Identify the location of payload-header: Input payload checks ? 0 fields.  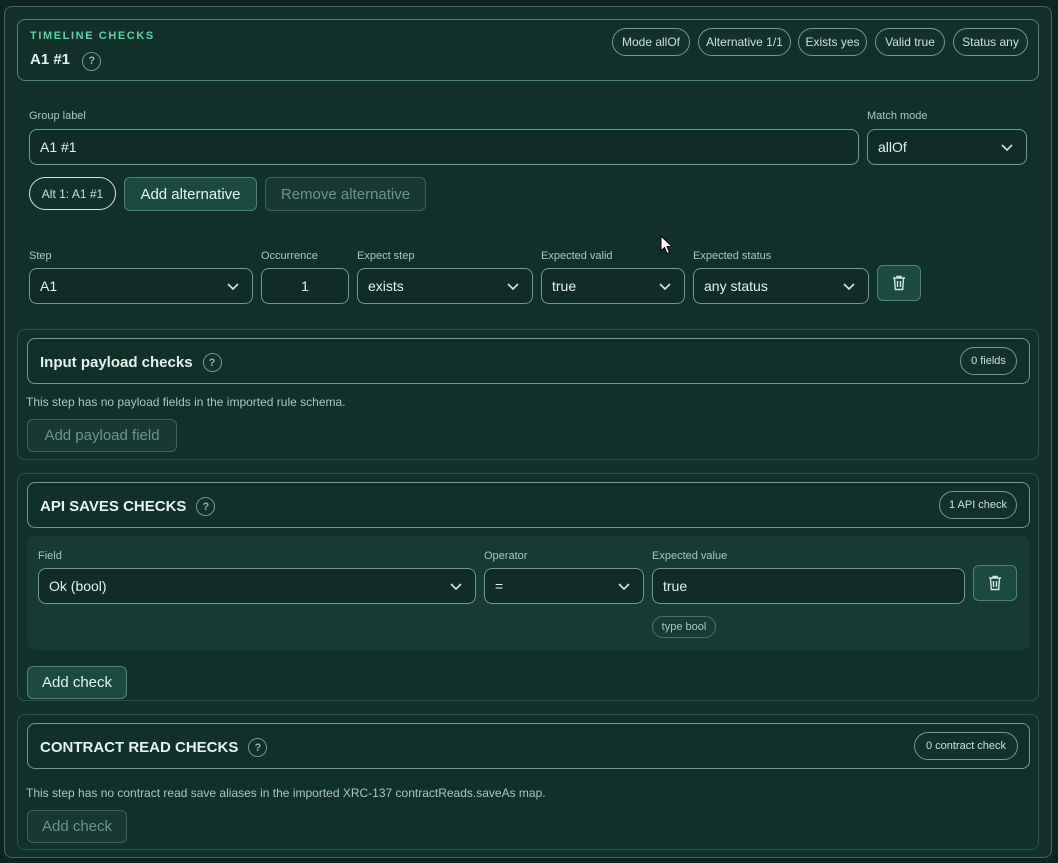
(528, 361).